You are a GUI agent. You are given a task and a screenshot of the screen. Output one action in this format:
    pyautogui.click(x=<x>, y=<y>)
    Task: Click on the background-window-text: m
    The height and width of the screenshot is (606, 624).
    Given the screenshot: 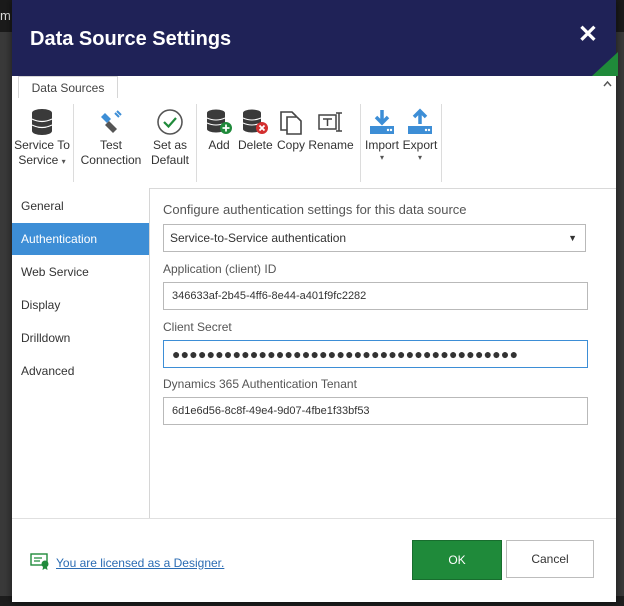 What is the action you would take?
    pyautogui.click(x=5, y=15)
    